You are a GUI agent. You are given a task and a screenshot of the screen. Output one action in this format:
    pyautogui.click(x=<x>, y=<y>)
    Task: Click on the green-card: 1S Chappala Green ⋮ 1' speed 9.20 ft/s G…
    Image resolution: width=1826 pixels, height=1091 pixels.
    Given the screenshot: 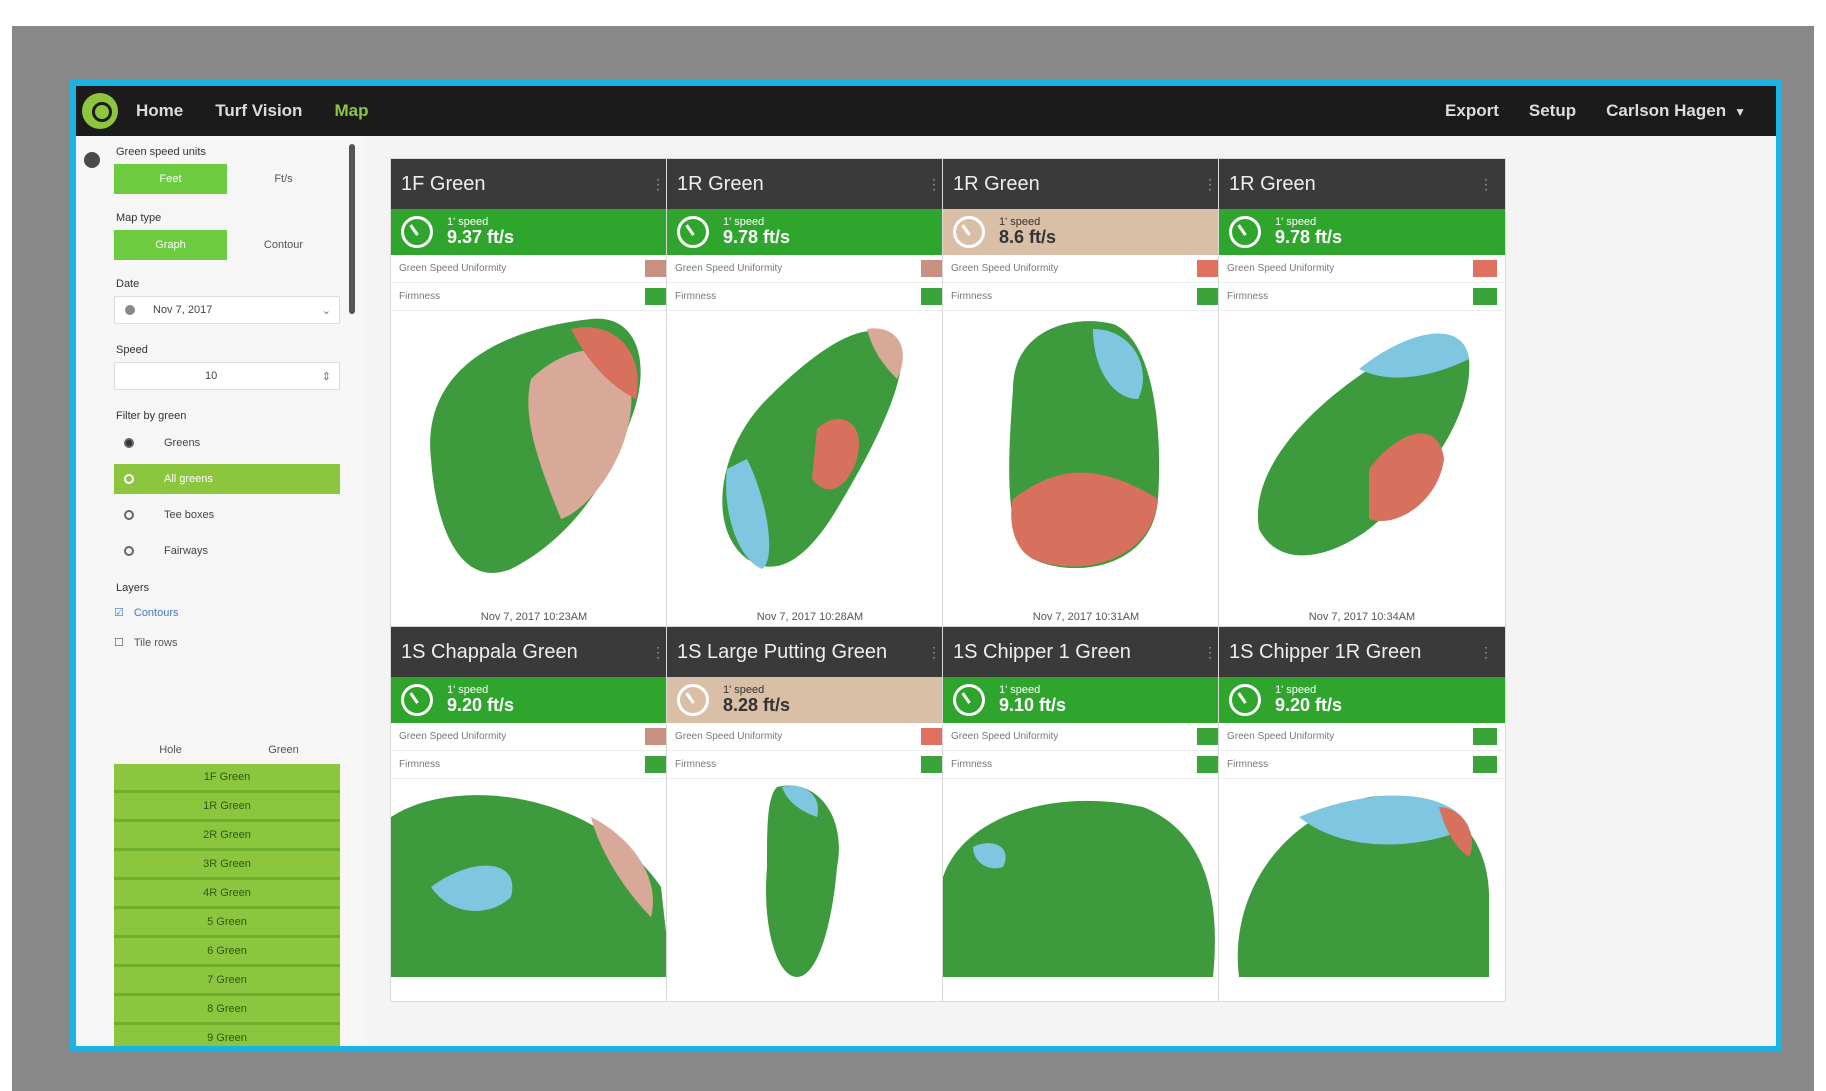 What is the action you would take?
    pyautogui.click(x=534, y=814)
    